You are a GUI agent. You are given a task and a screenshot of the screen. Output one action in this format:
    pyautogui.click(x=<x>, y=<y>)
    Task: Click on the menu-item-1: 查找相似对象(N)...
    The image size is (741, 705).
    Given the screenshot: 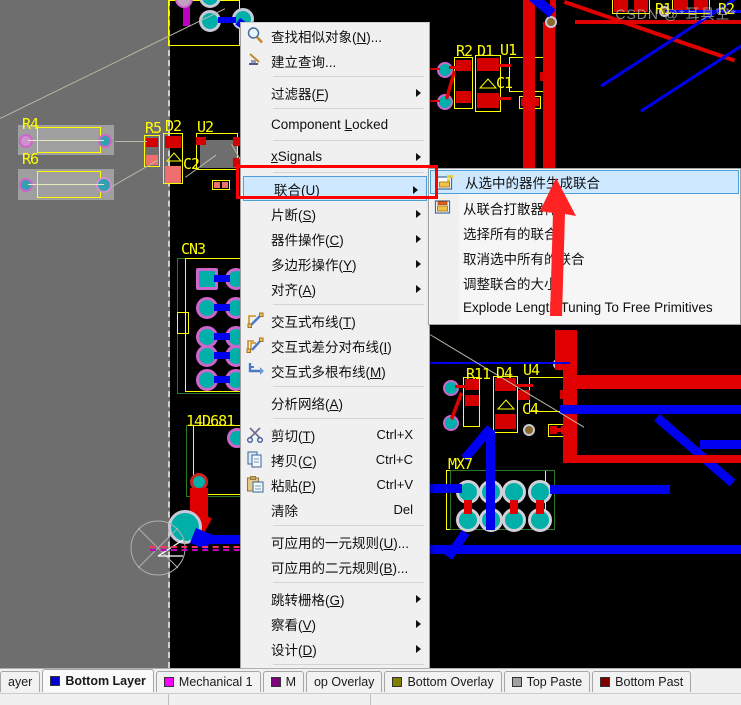 What is the action you would take?
    pyautogui.click(x=335, y=35)
    